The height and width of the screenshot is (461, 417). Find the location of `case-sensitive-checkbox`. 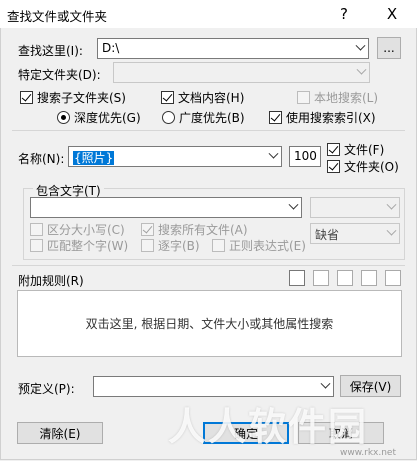

case-sensitive-checkbox is located at coordinates (36, 229).